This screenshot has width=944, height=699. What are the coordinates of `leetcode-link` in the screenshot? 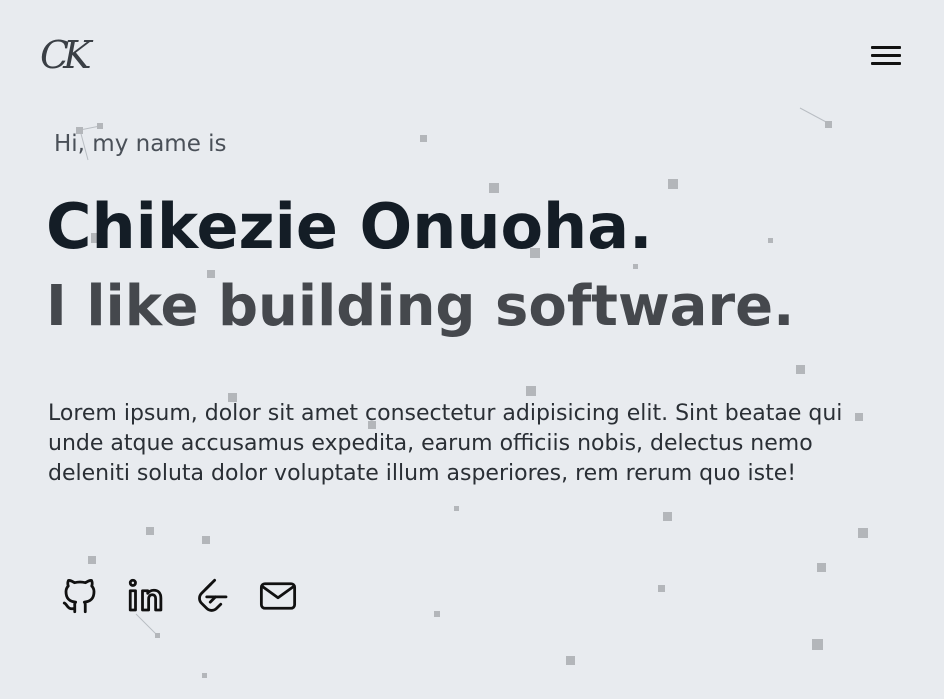 It's located at (212, 596).